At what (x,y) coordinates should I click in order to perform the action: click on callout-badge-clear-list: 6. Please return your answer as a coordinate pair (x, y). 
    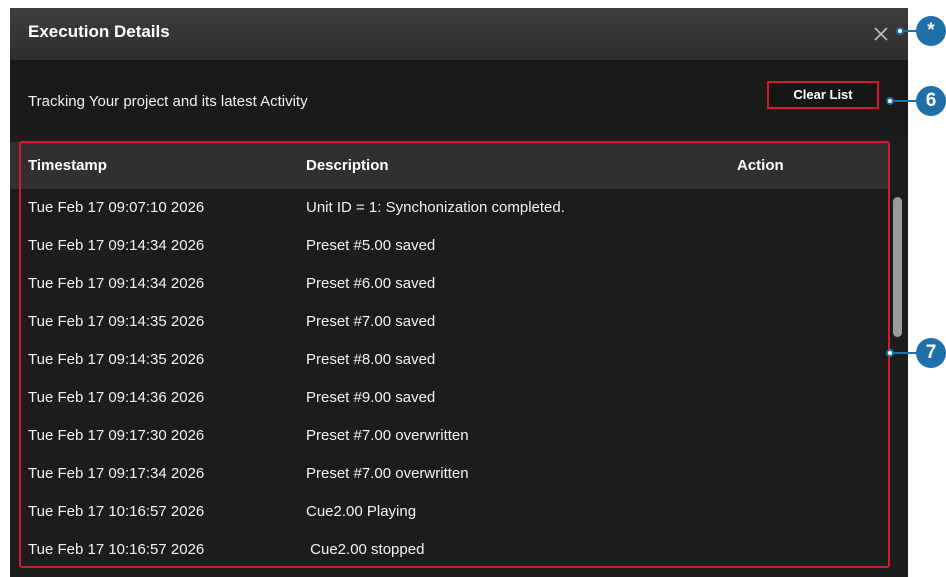
    Looking at the image, I should click on (931, 101).